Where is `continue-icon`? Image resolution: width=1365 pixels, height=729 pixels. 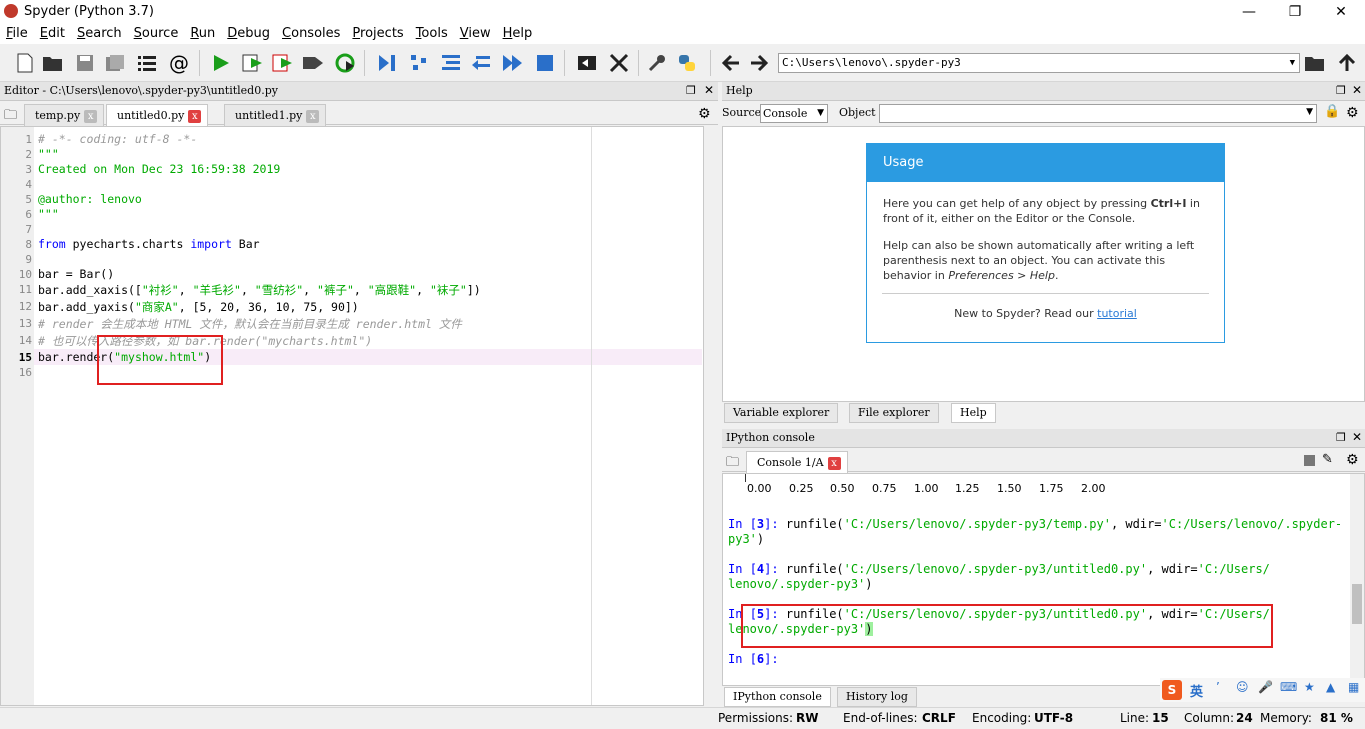
continue-icon is located at coordinates (513, 63).